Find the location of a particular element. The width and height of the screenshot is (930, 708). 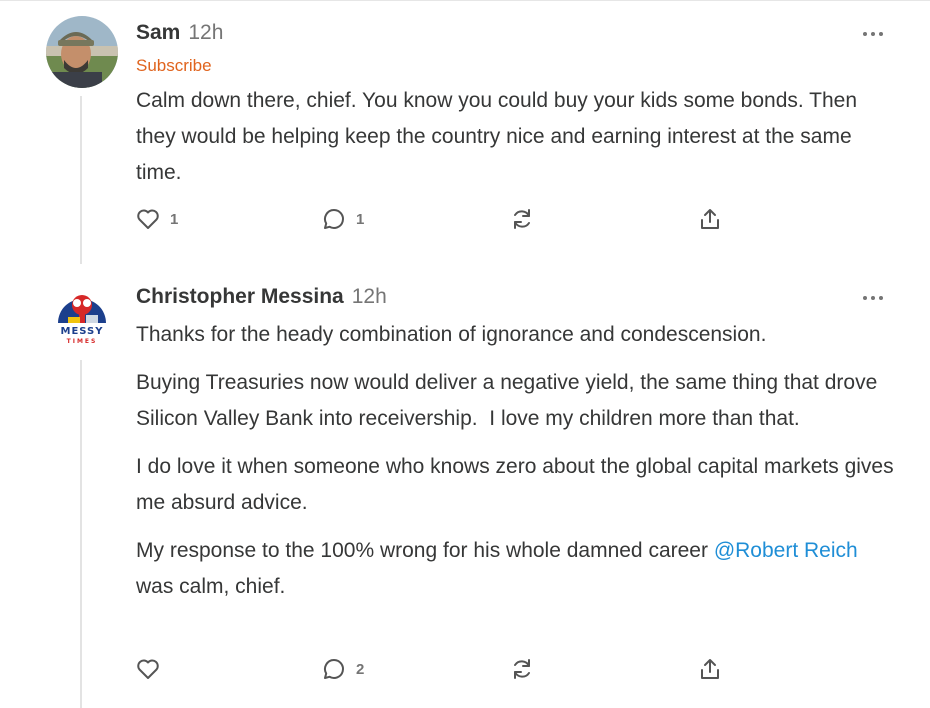

avatar: MESSY TIMES is located at coordinates (82, 315).